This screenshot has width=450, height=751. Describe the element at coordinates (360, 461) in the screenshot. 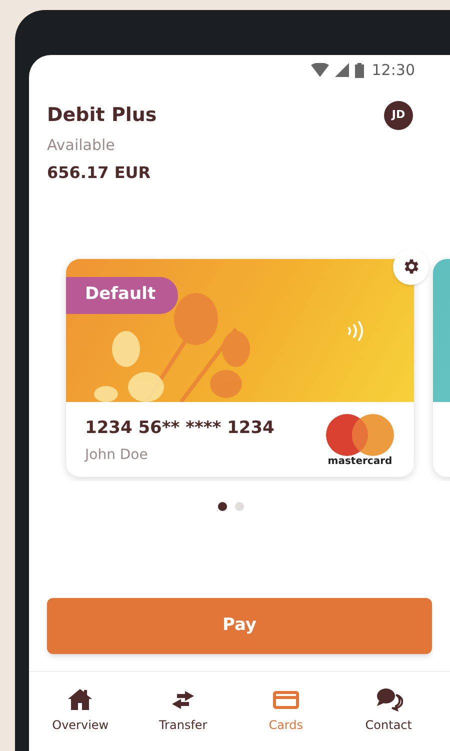

I see `card-brand: mastercard` at that location.